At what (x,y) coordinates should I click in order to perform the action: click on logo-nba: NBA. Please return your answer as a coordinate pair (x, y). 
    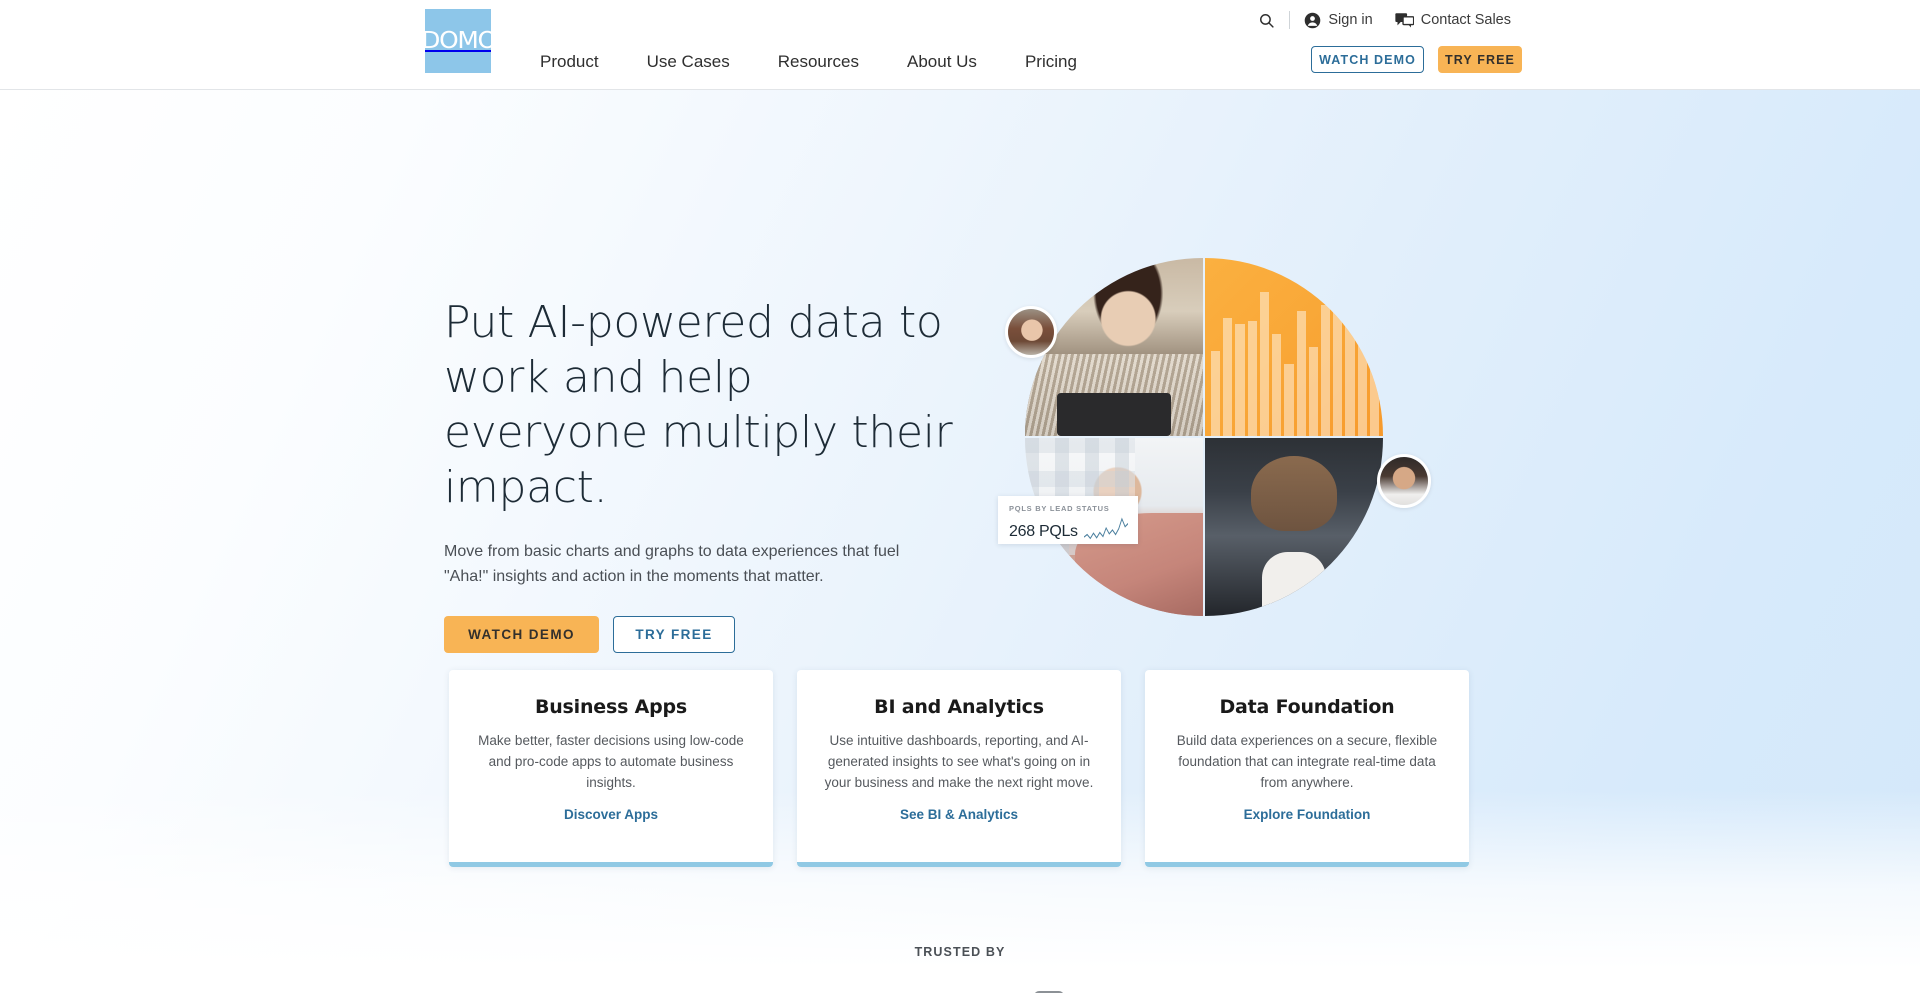
    Looking at the image, I should click on (1049, 991).